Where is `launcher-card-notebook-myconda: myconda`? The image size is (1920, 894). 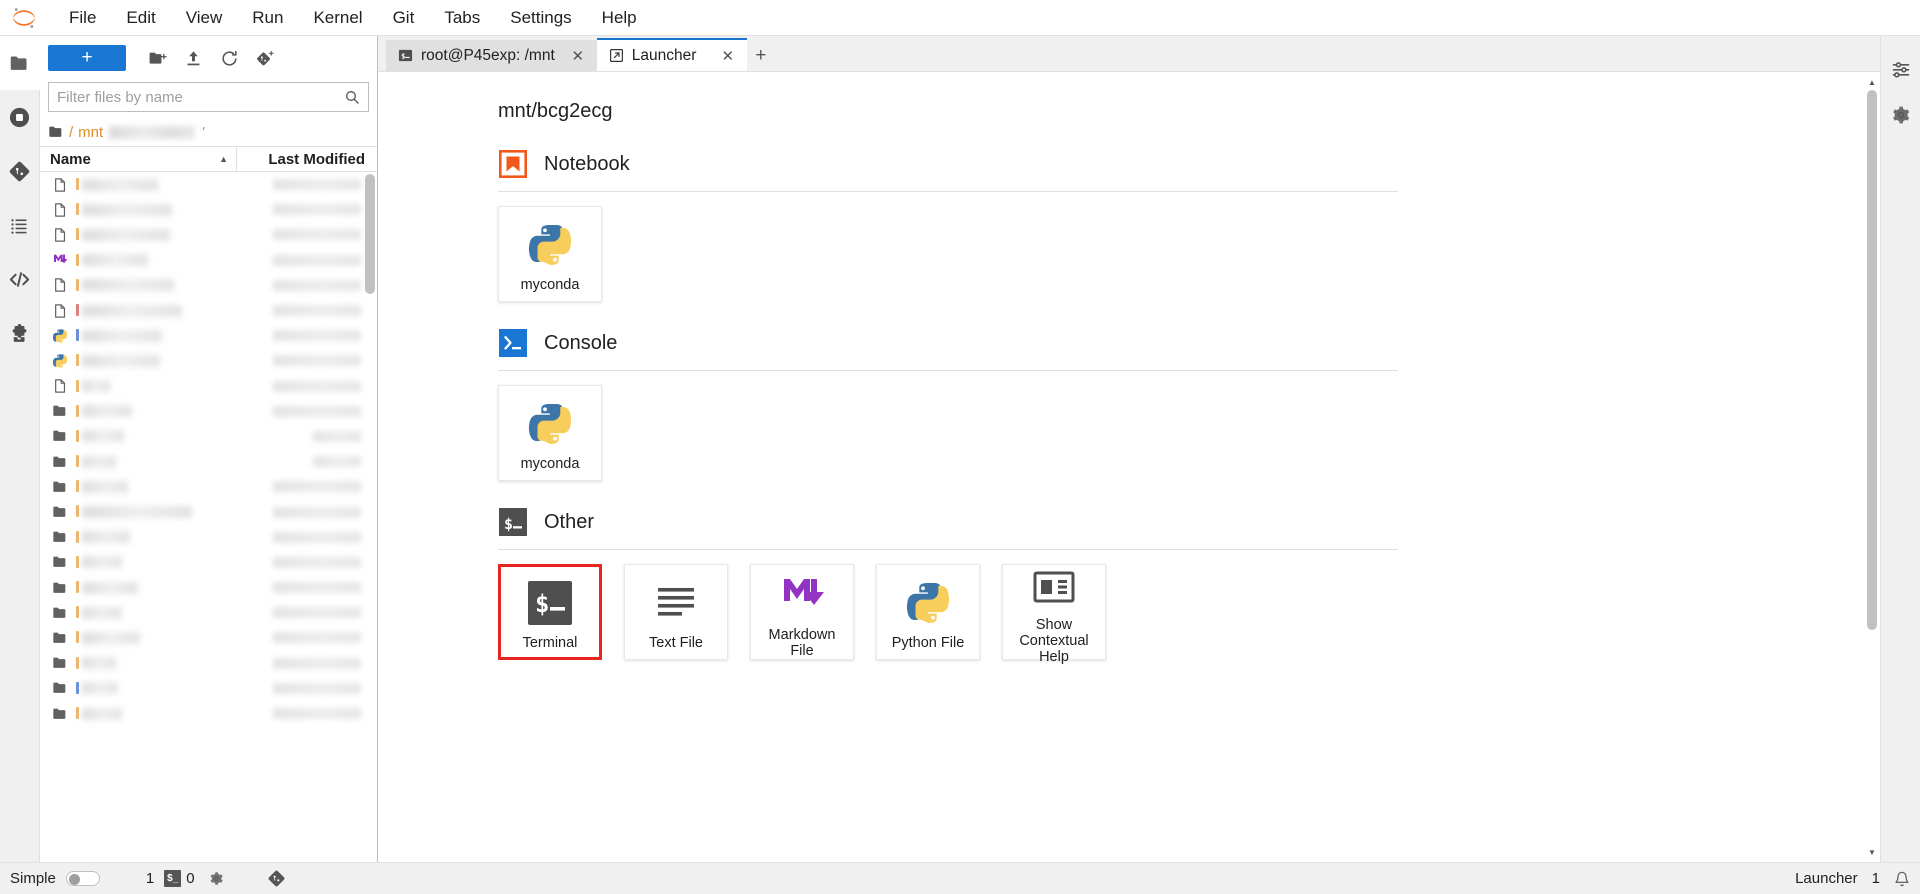 launcher-card-notebook-myconda: myconda is located at coordinates (550, 254).